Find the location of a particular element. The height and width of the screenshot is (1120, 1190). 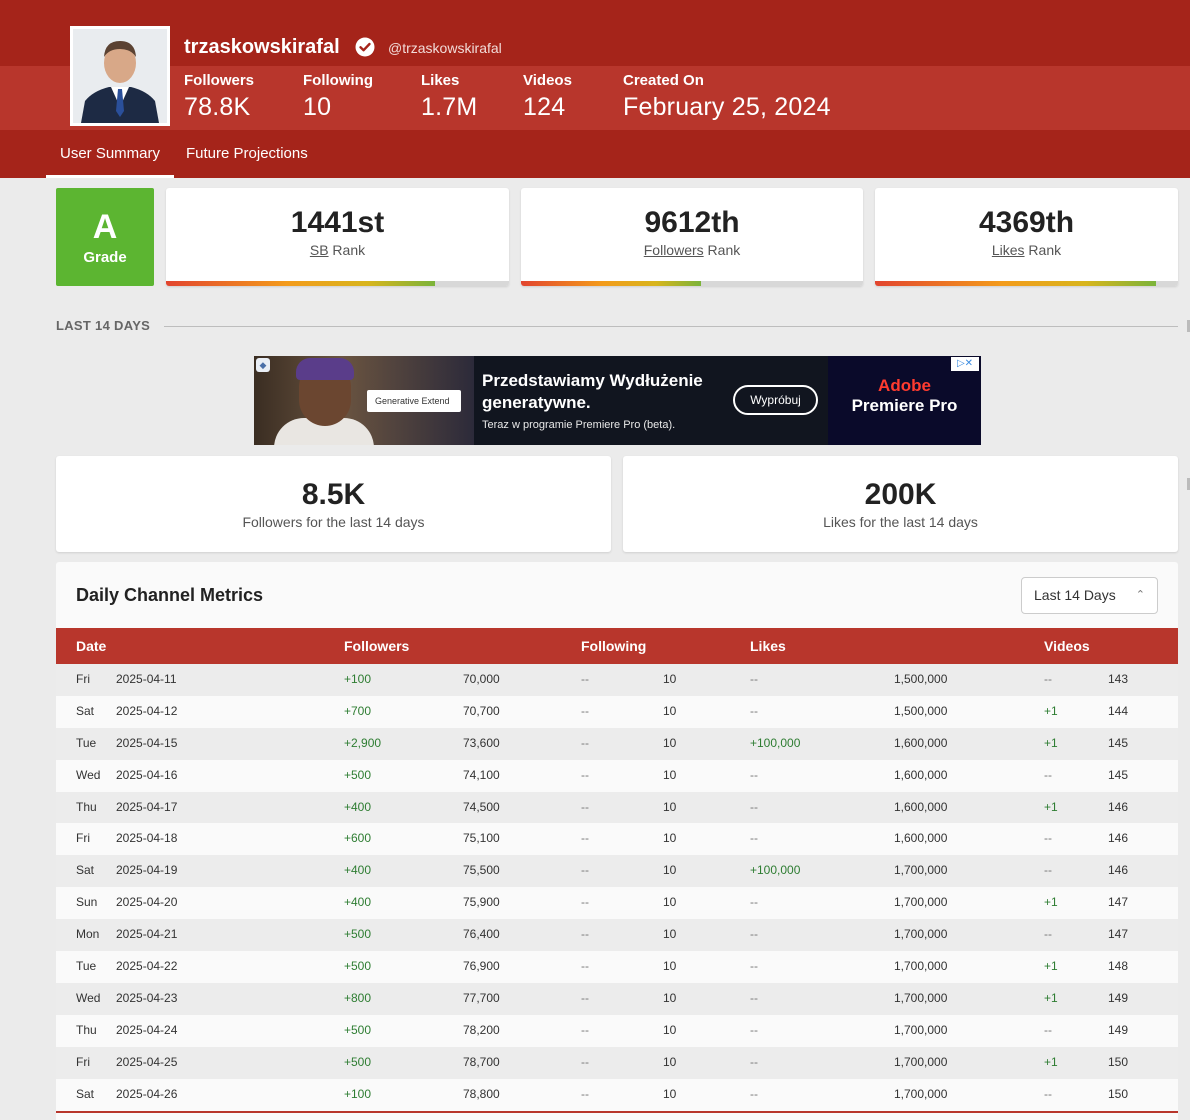

panel-title: Daily Channel Metrics is located at coordinates (170, 595).